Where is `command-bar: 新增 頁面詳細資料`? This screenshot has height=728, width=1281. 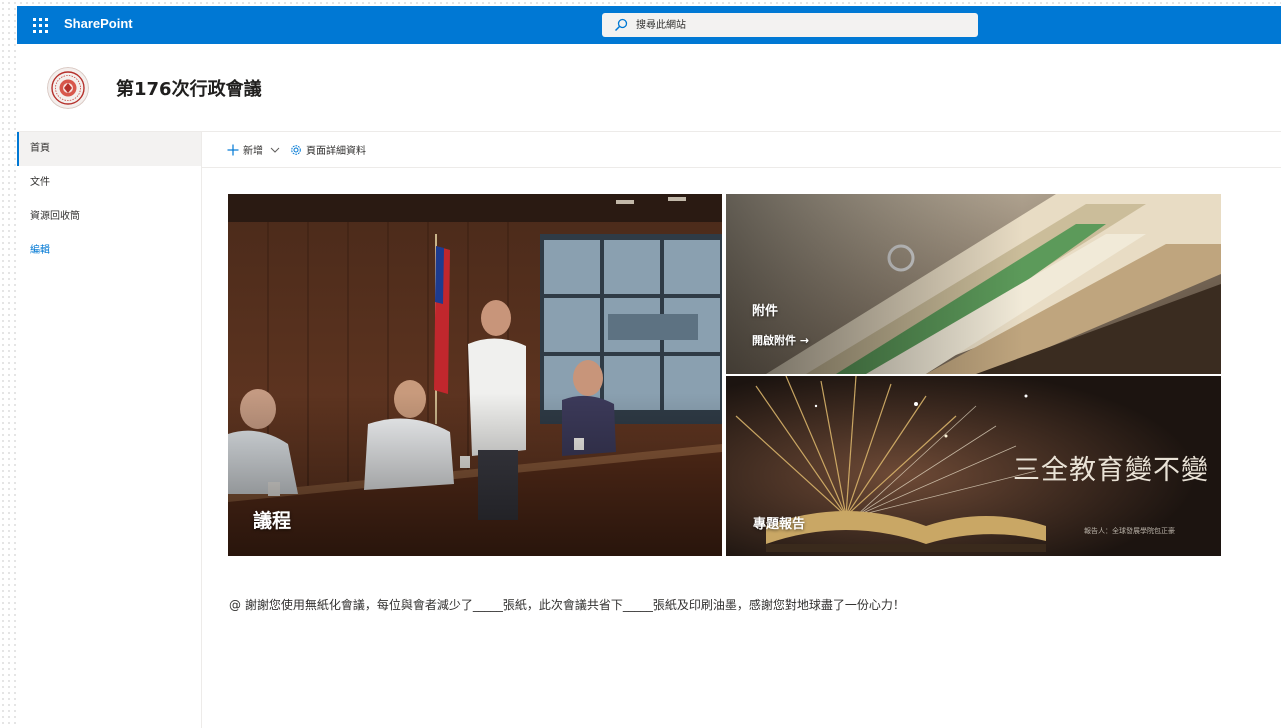 command-bar: 新增 頁面詳細資料 is located at coordinates (741, 150).